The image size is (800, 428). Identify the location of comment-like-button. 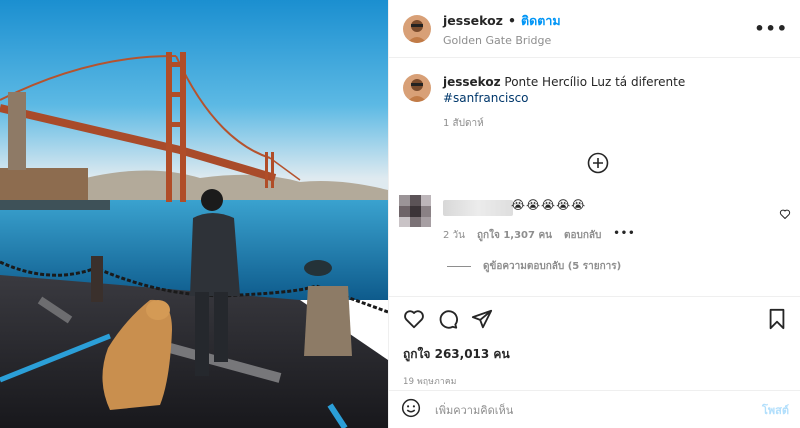
(785, 214).